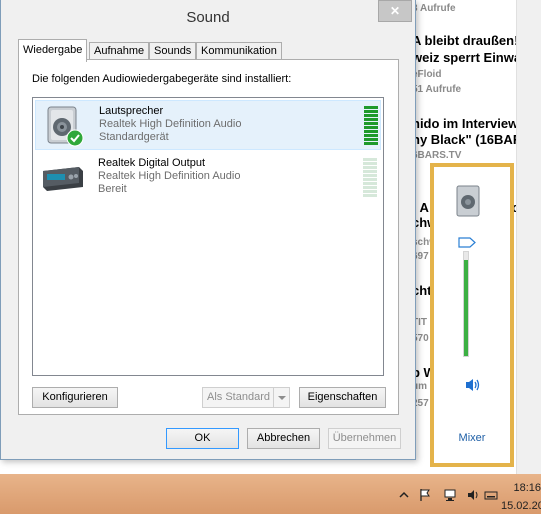 Image resolution: width=541 pixels, height=514 pixels. What do you see at coordinates (53, 50) in the screenshot?
I see `tab-wiedergabe: Wiedergabe` at bounding box center [53, 50].